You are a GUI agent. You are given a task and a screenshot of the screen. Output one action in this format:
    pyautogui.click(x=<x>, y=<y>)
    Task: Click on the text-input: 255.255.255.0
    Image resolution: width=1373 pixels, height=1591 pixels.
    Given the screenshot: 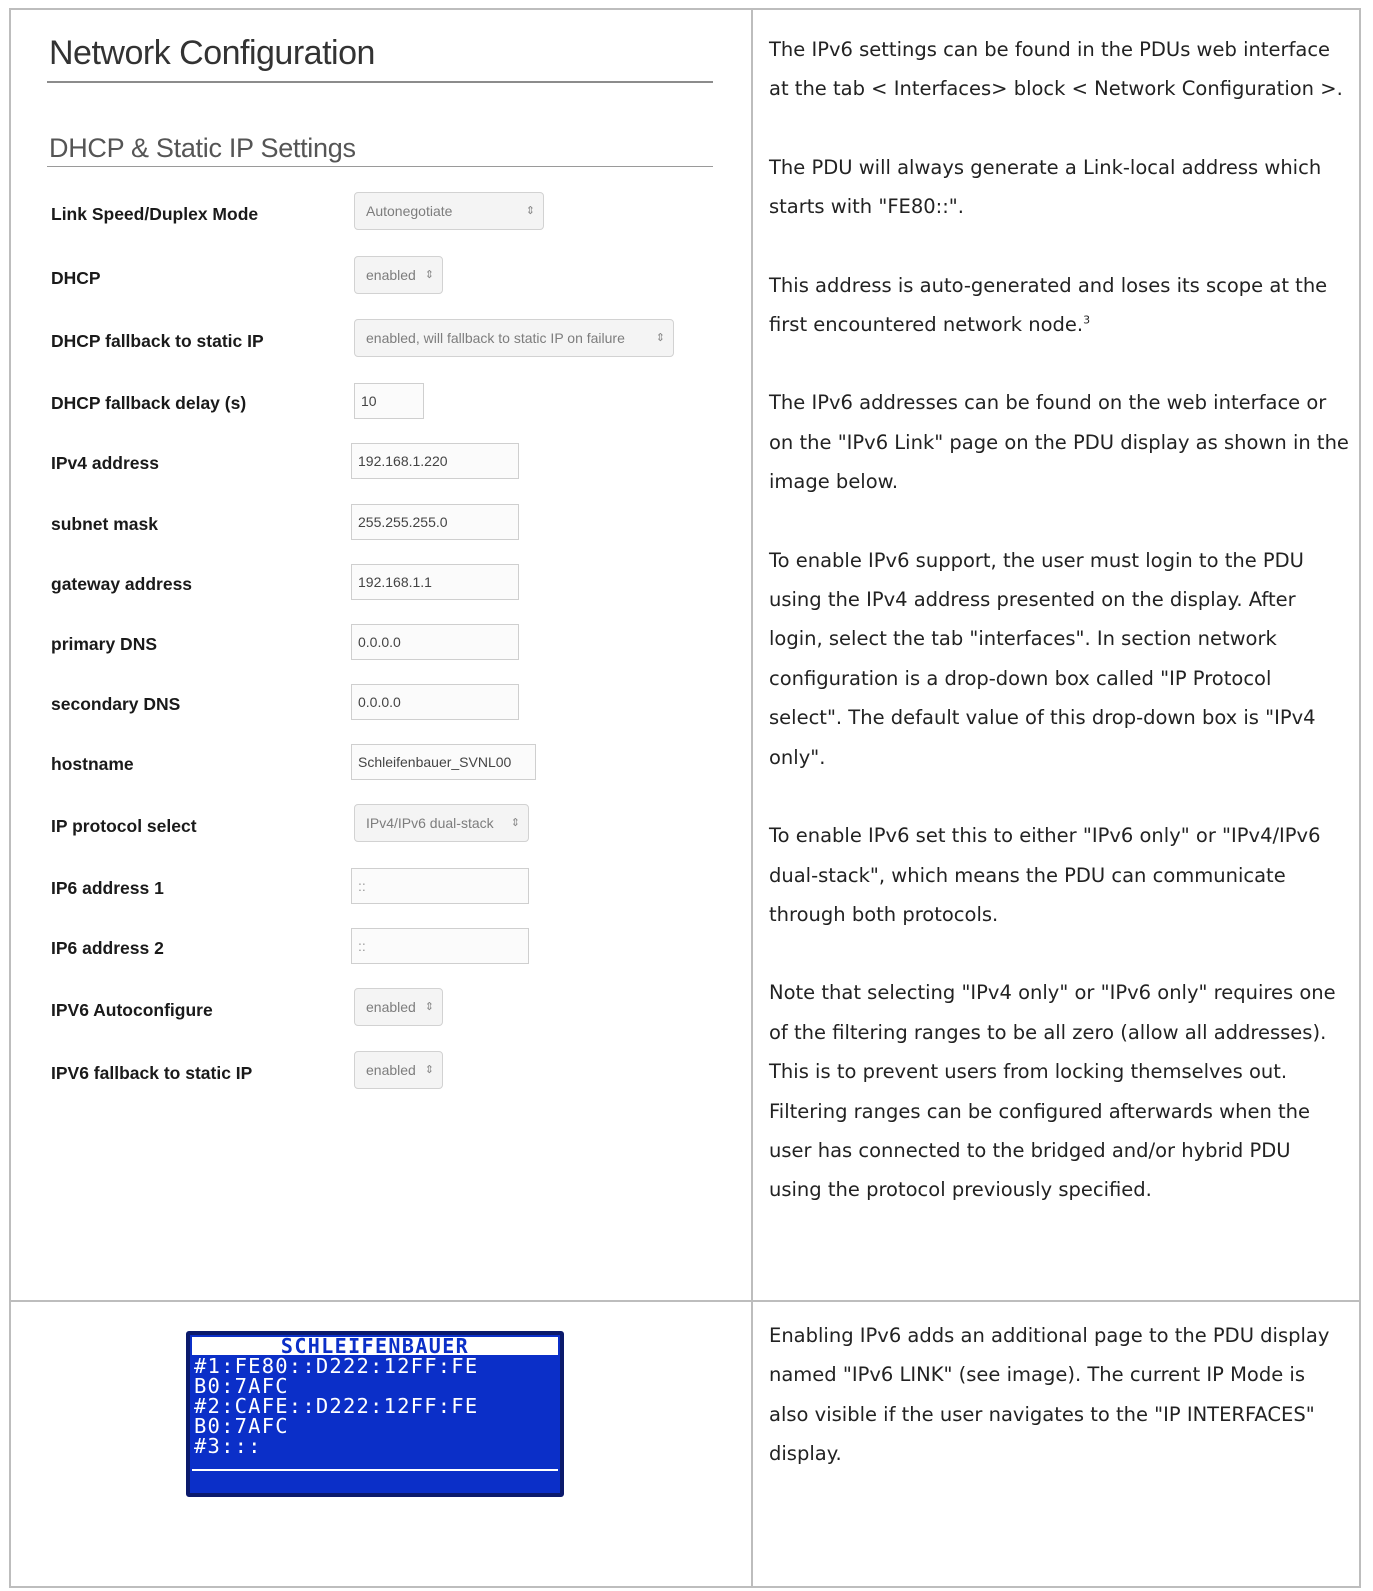 What is the action you would take?
    pyautogui.click(x=435, y=522)
    